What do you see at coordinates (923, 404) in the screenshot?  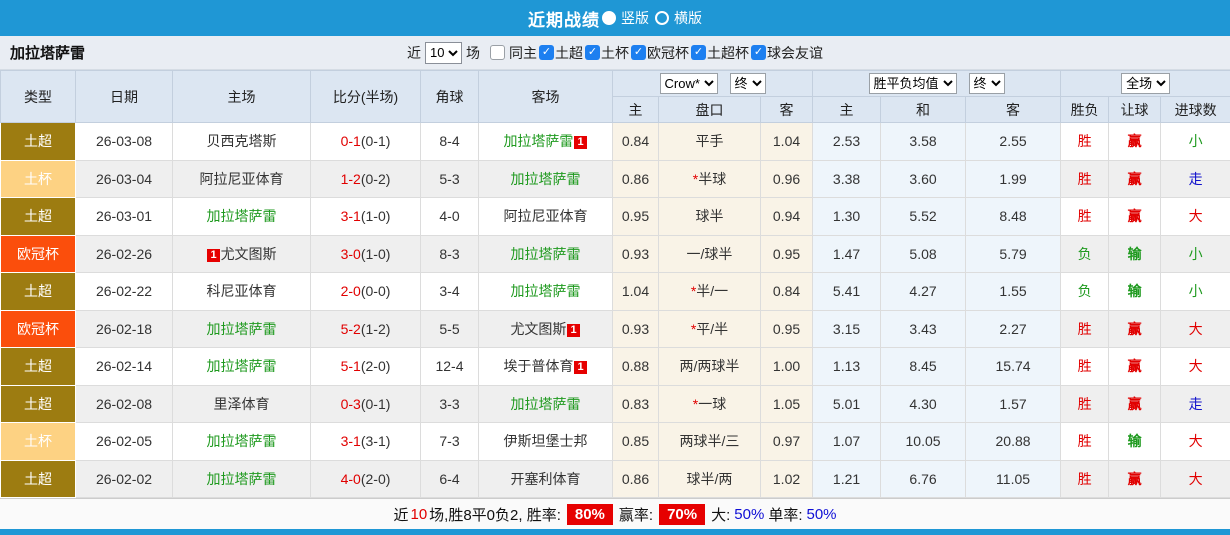 I see `avg-draw-cell: 4.30` at bounding box center [923, 404].